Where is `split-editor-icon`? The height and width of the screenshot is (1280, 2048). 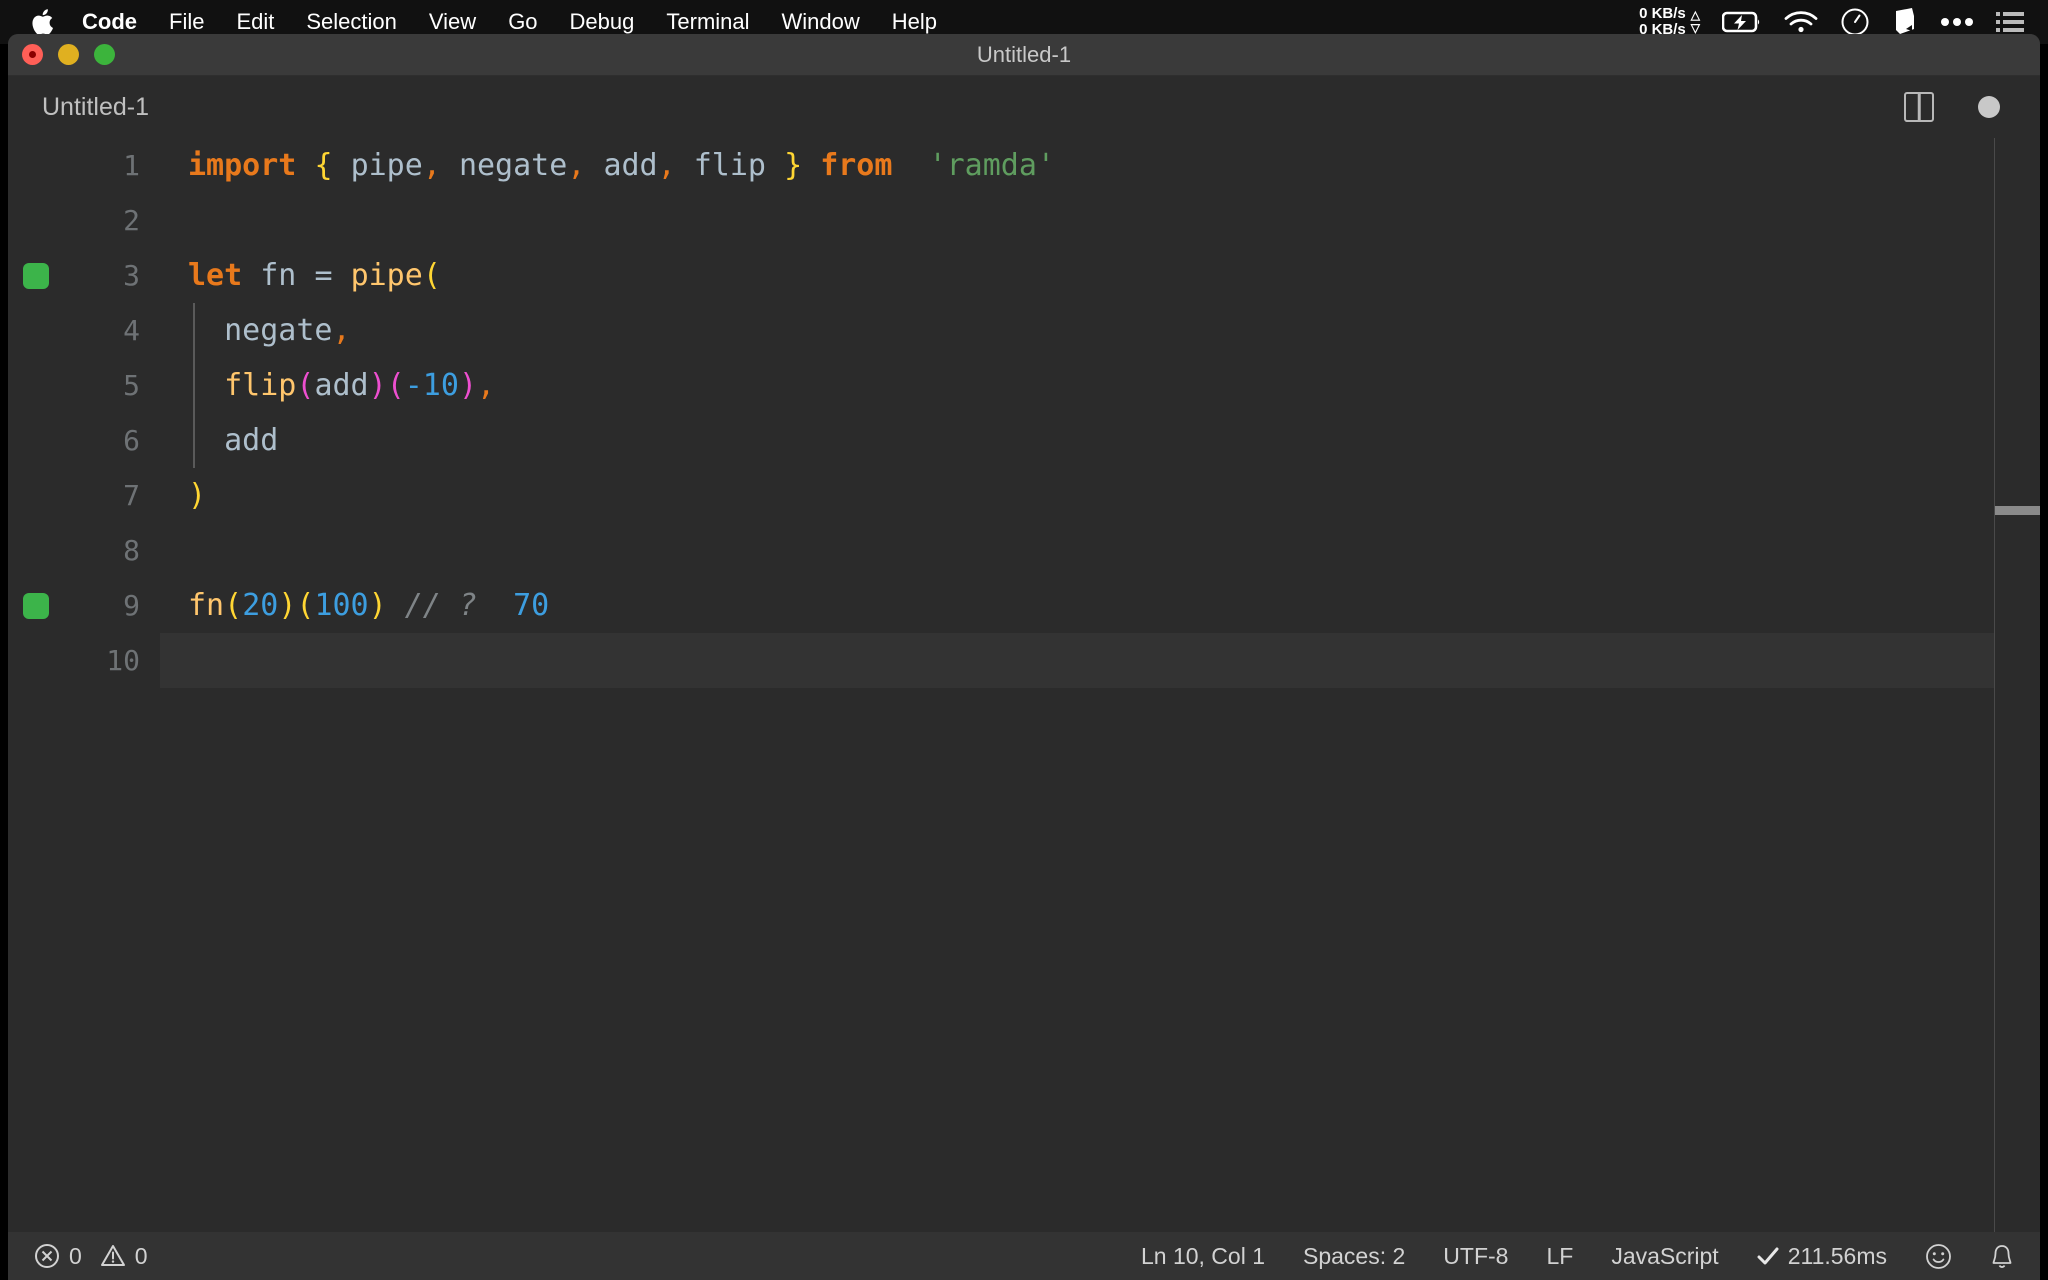 split-editor-icon is located at coordinates (1919, 107).